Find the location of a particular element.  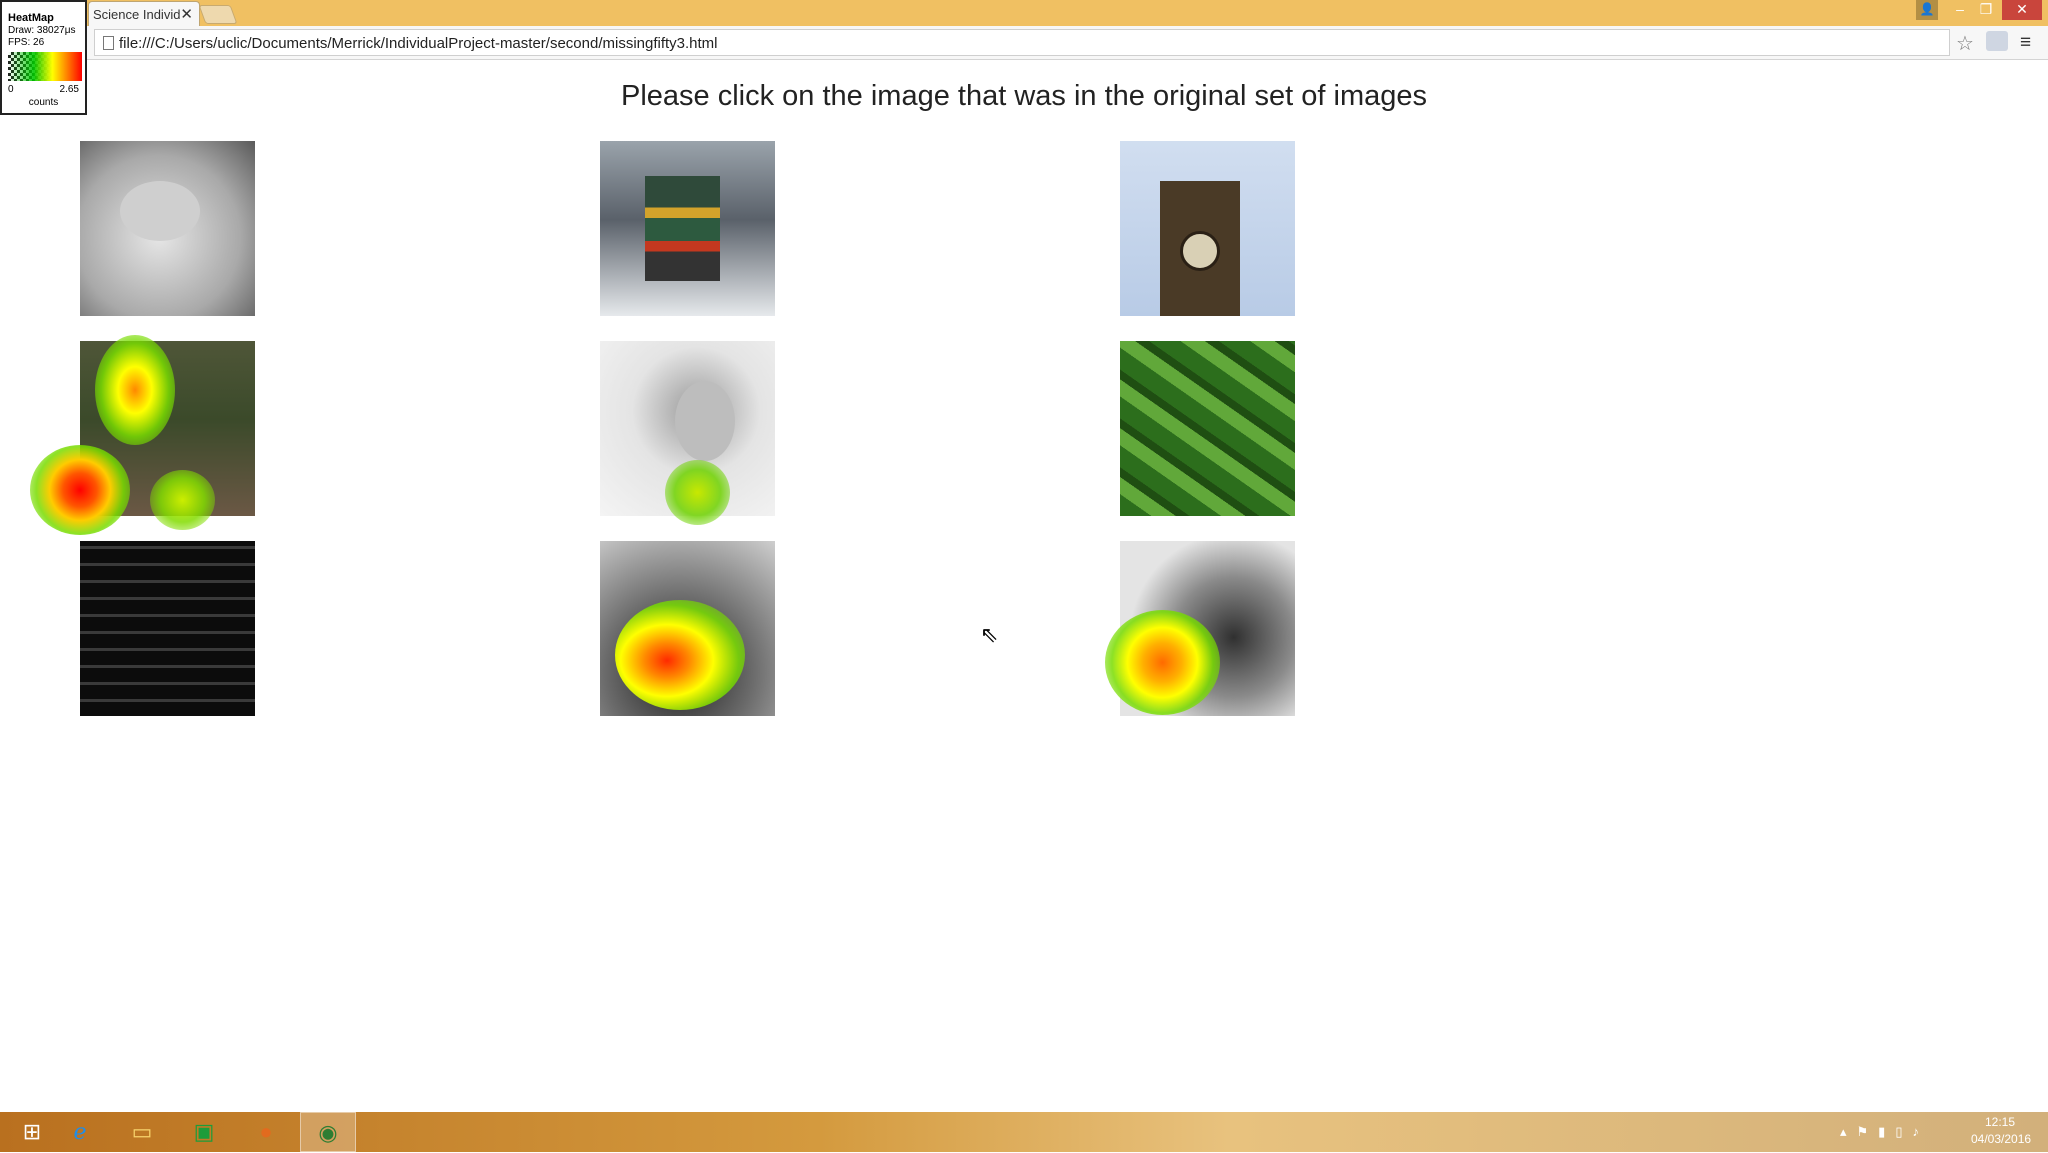

system-tray-icons: ▴⚑▮▯♪ is located at coordinates (1884, 1132).